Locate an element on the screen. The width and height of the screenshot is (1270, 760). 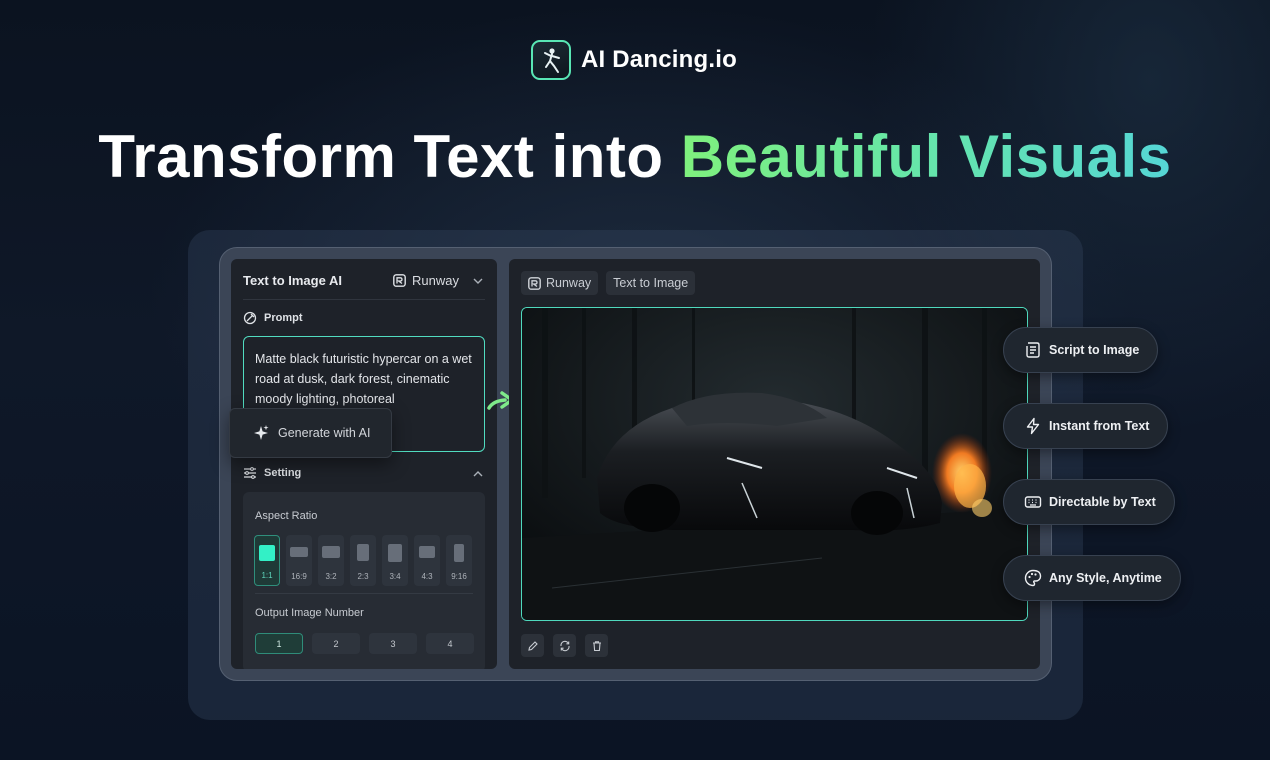
aspect-ratio-label: Aspect Ratio is located at coordinates (286, 516).